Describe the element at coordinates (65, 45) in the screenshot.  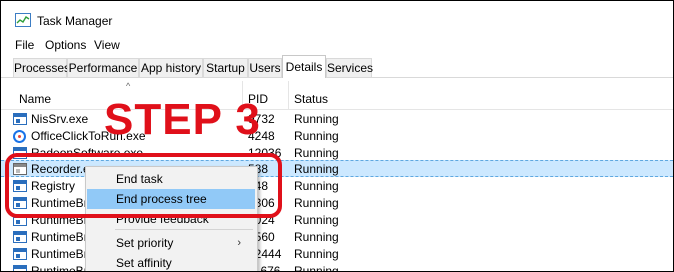
I see `menu-options: Options` at that location.